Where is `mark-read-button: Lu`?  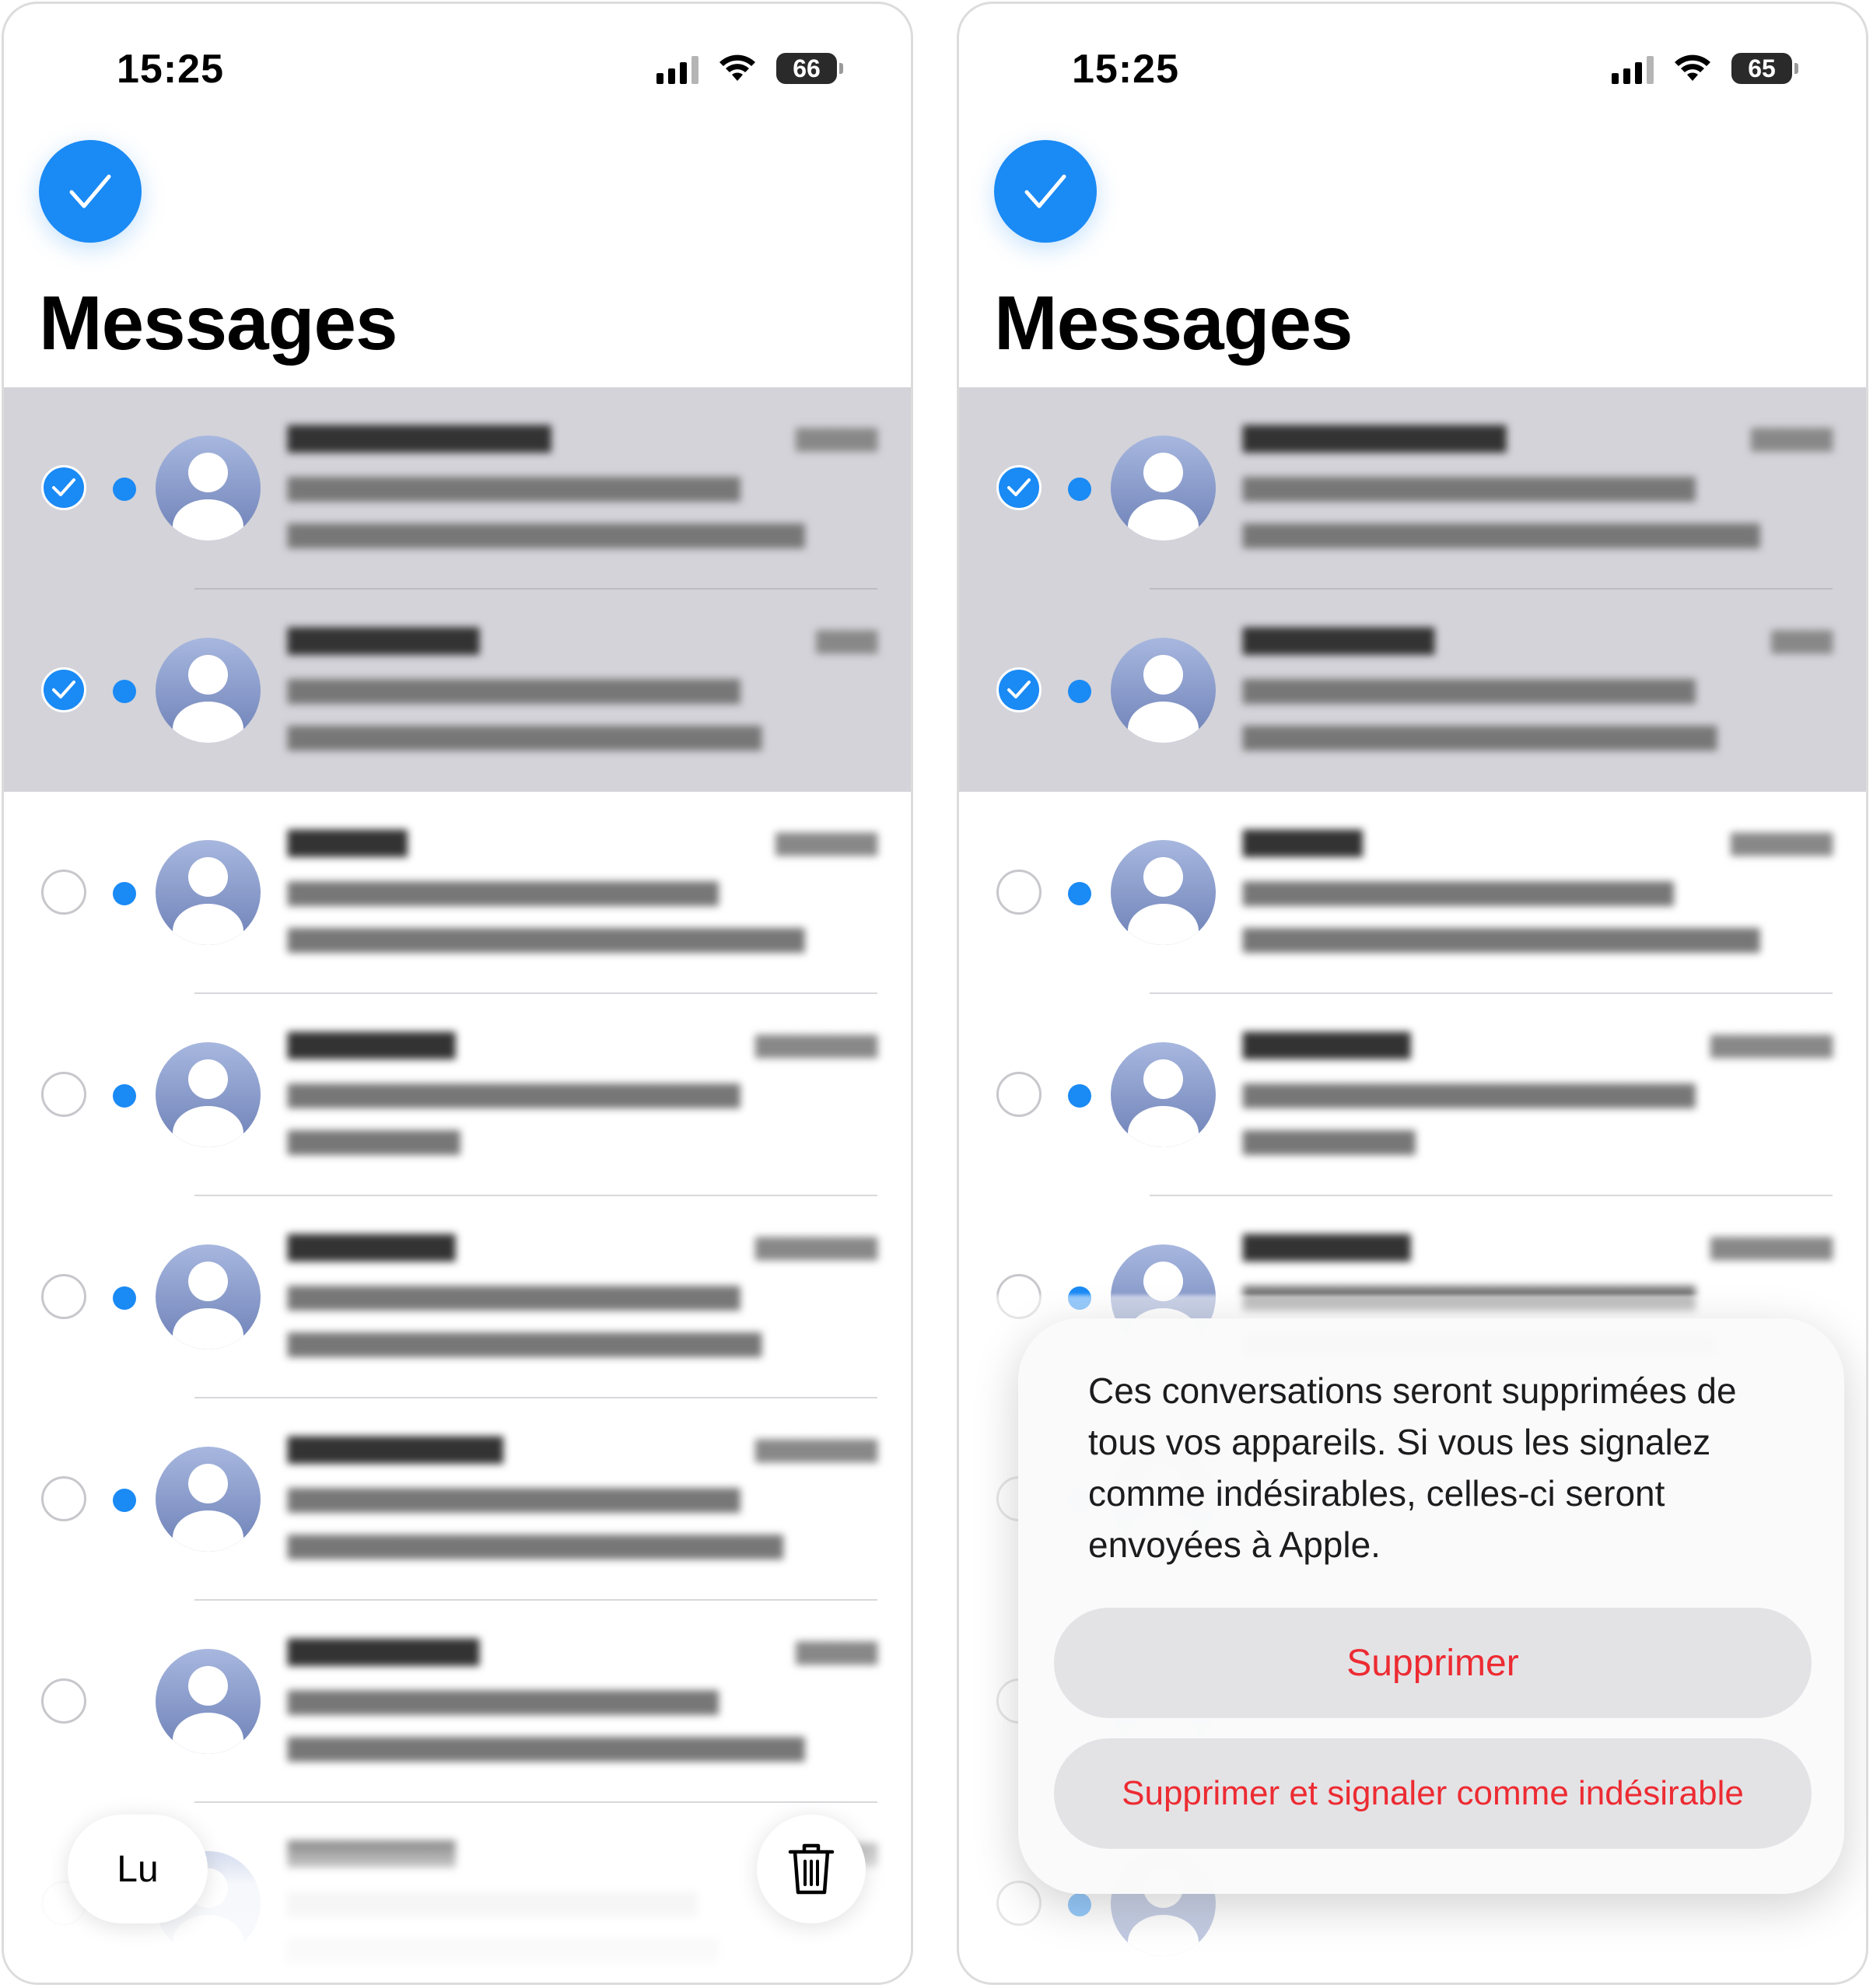 mark-read-button: Lu is located at coordinates (138, 1869).